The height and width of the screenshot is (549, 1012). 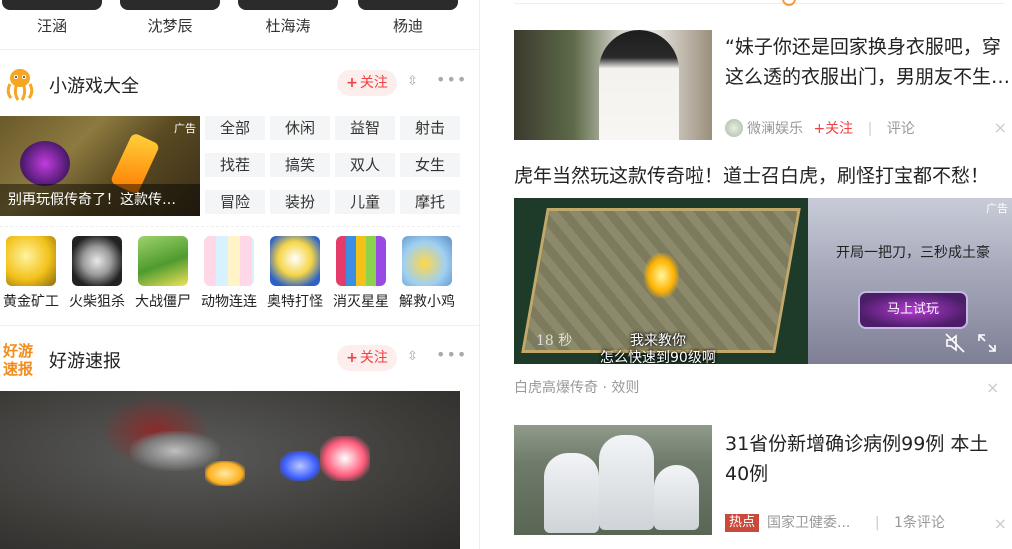 I want to click on person-card: 沈梦辰, so click(x=170, y=18).